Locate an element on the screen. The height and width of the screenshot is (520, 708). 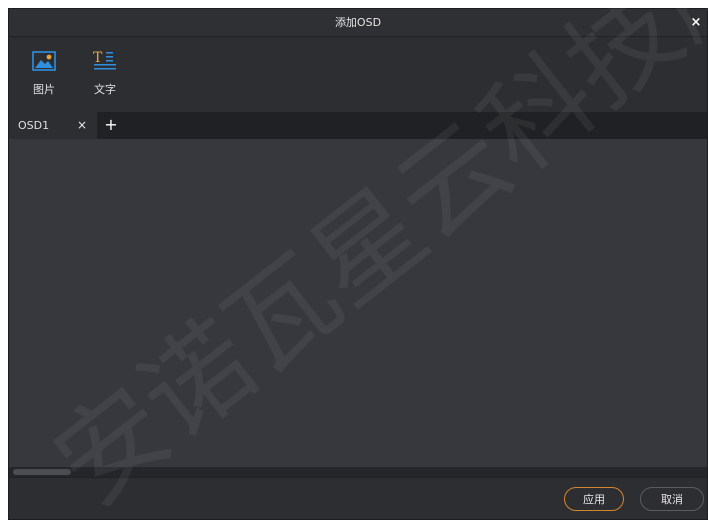
svg-text: T is located at coordinates (98, 58).